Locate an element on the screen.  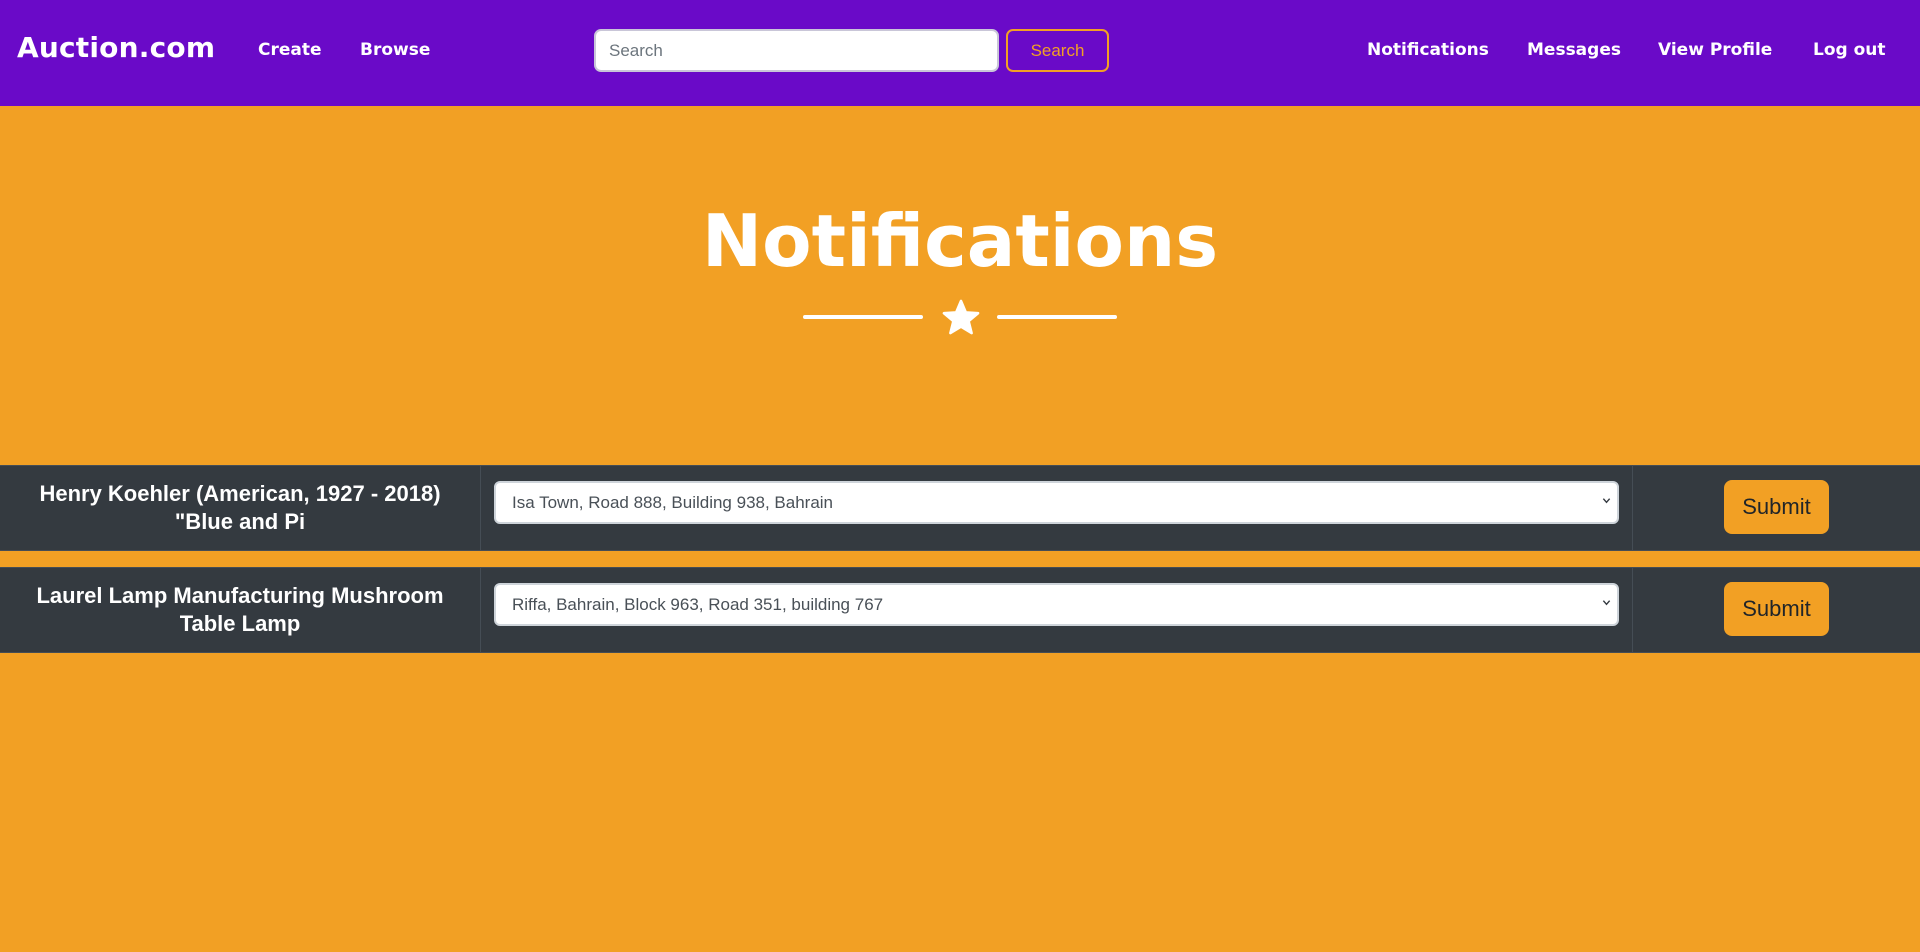
divider-line-left is located at coordinates (863, 317).